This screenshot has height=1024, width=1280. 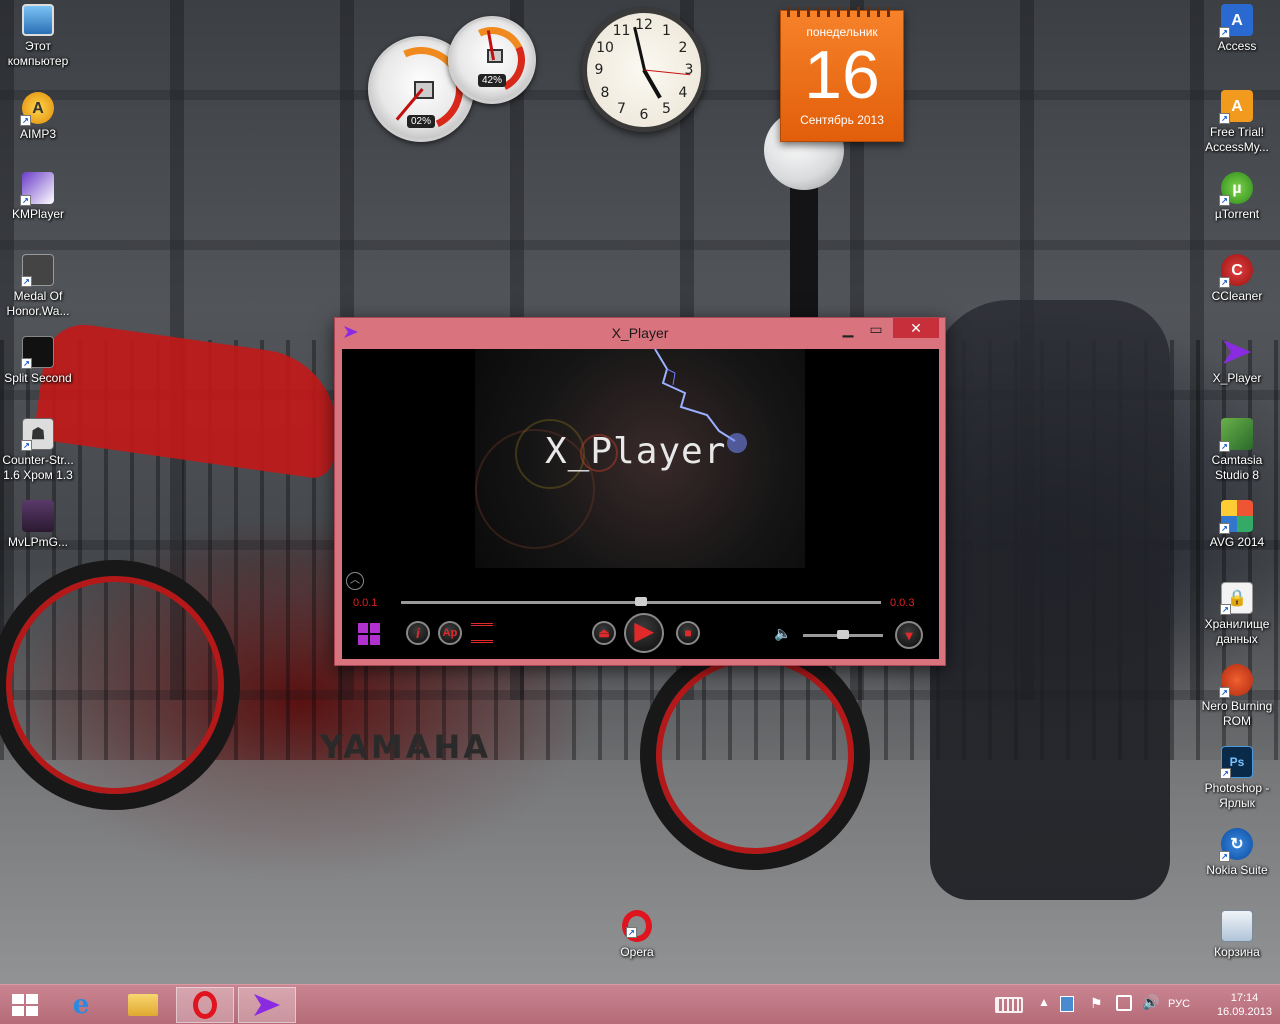 I want to click on desktop-icon-aimp3: A ↗ AIMP3, so click(x=38, y=117).